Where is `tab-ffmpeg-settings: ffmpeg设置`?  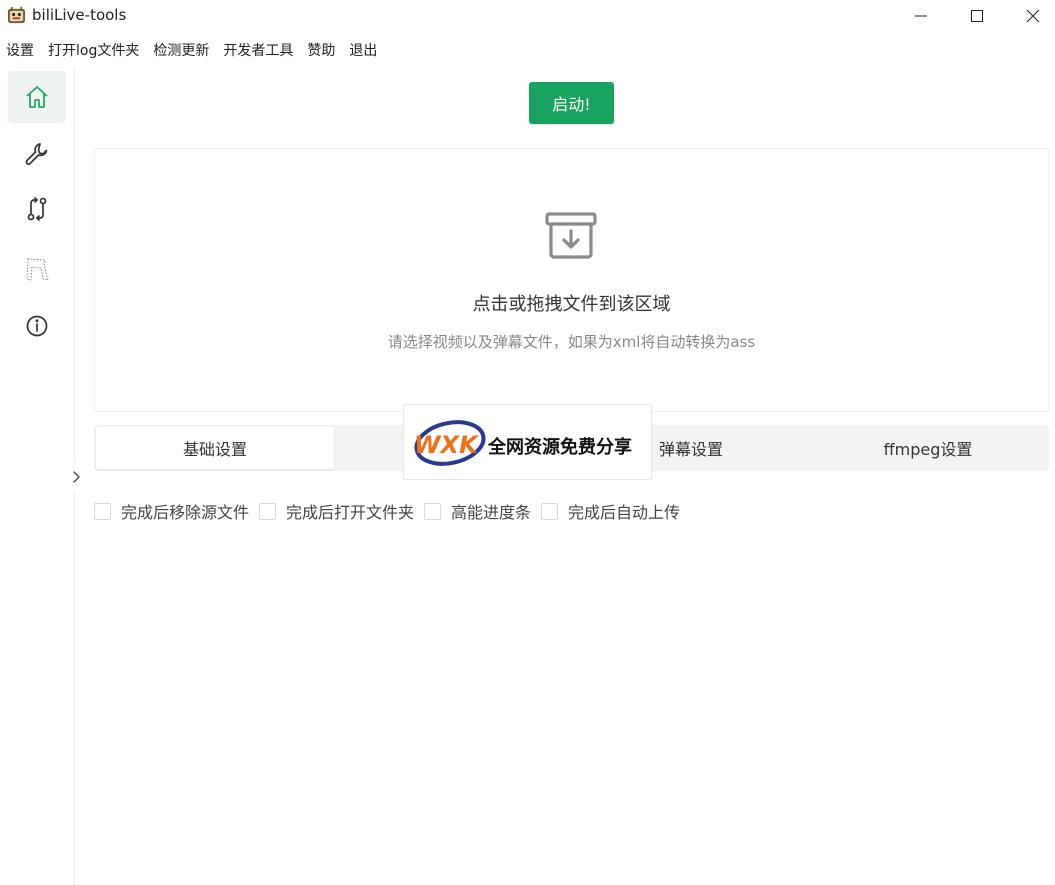 tab-ffmpeg-settings: ffmpeg设置 is located at coordinates (928, 448).